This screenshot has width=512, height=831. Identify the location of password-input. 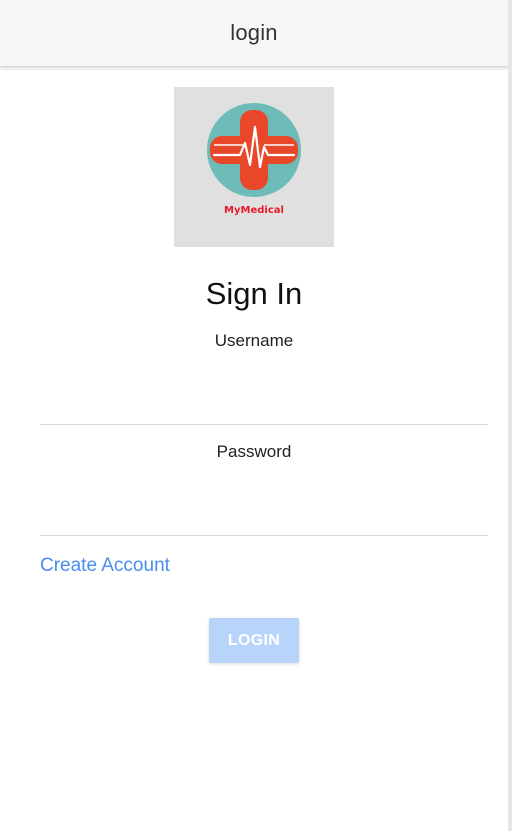
(264, 520).